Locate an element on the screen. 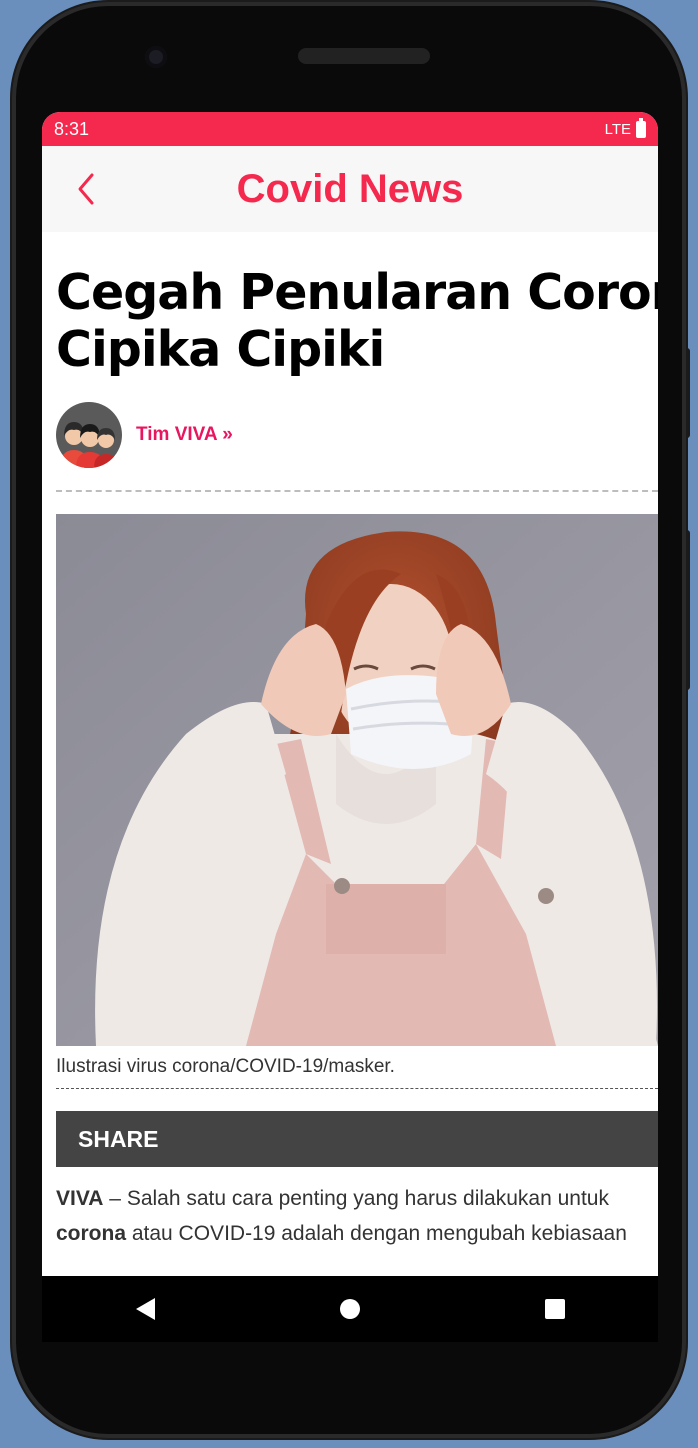 The image size is (698, 1448). nav-recents-button is located at coordinates (555, 1309).